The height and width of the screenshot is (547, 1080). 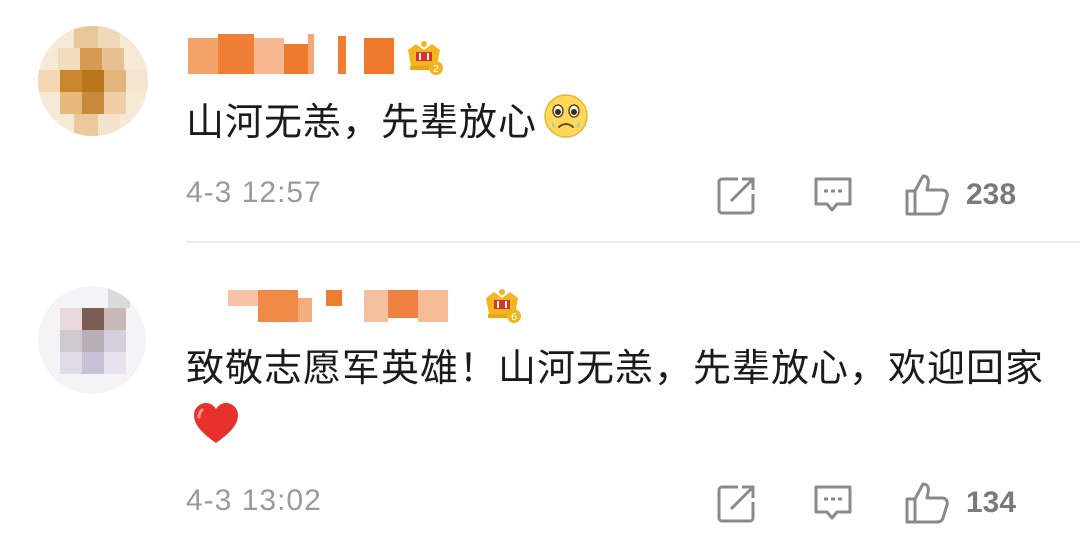 What do you see at coordinates (566, 125) in the screenshot?
I see `tearful-face-emoji` at bounding box center [566, 125].